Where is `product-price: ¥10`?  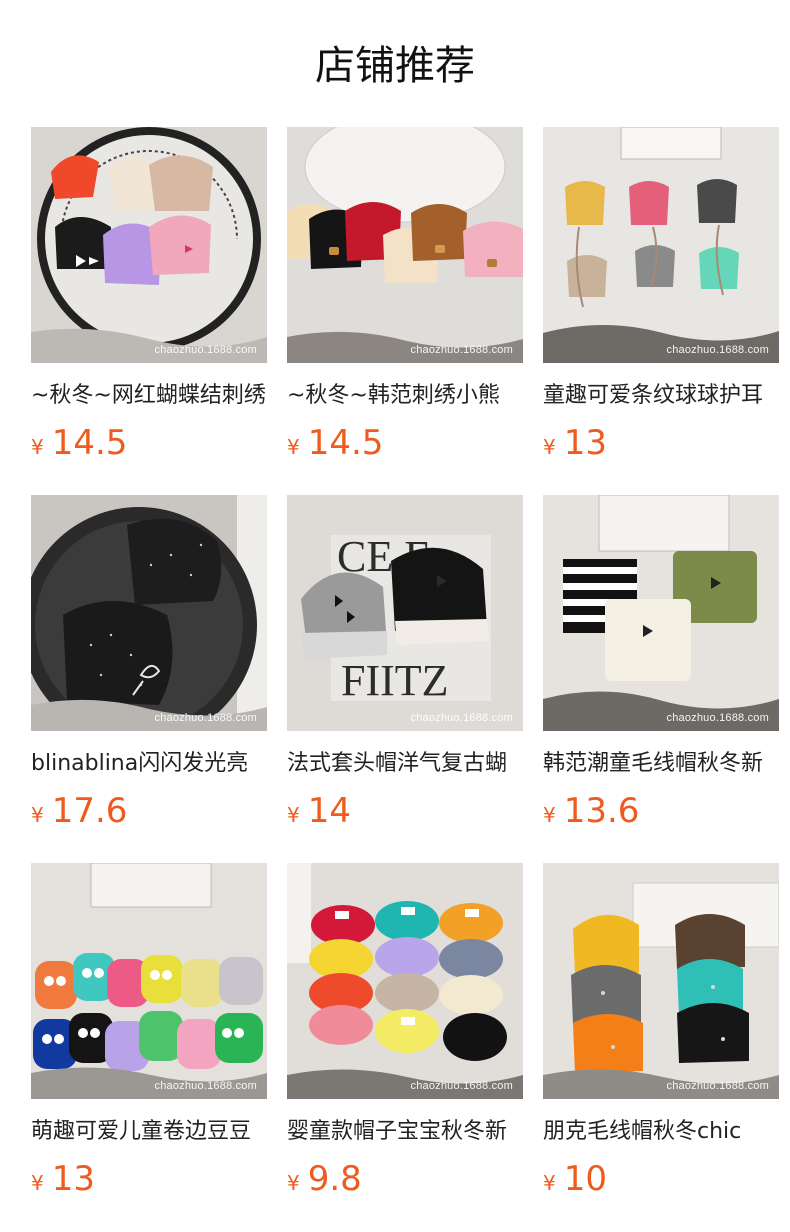
product-price: ¥10 is located at coordinates (661, 1179).